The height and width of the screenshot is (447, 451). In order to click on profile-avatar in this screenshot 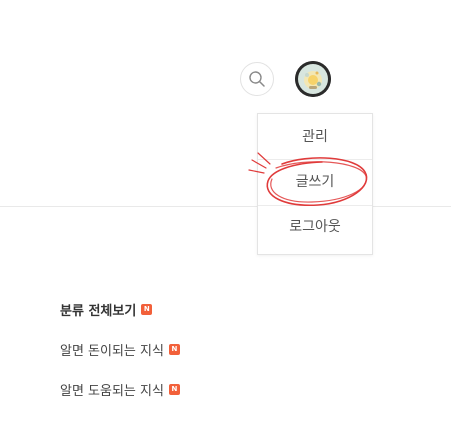, I will do `click(313, 79)`.